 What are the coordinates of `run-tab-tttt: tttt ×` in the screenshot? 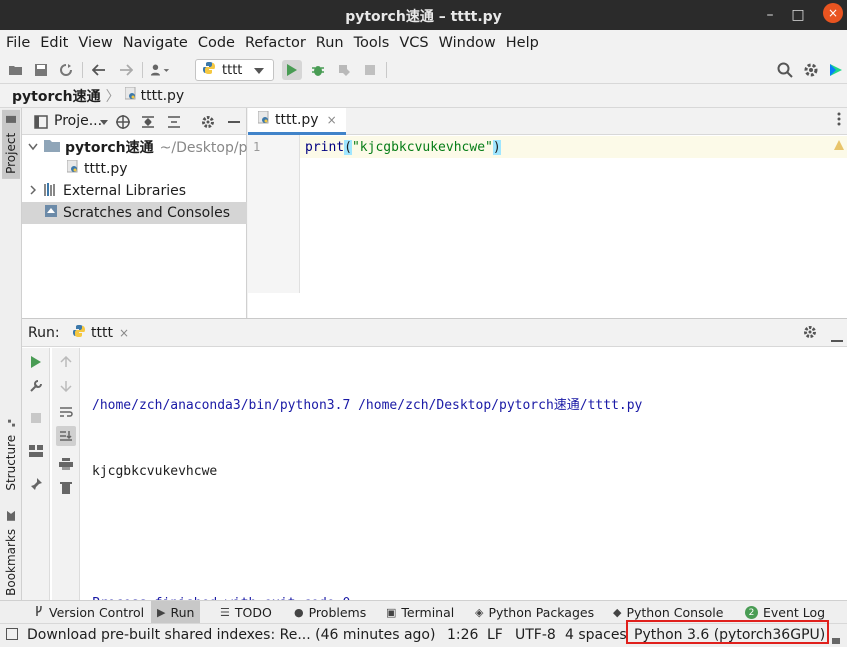 It's located at (100, 333).